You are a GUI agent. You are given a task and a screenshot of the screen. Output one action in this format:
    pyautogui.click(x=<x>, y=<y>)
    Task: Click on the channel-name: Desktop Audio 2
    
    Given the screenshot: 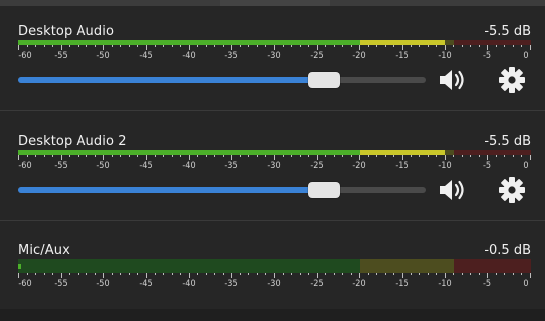 What is the action you would take?
    pyautogui.click(x=72, y=141)
    